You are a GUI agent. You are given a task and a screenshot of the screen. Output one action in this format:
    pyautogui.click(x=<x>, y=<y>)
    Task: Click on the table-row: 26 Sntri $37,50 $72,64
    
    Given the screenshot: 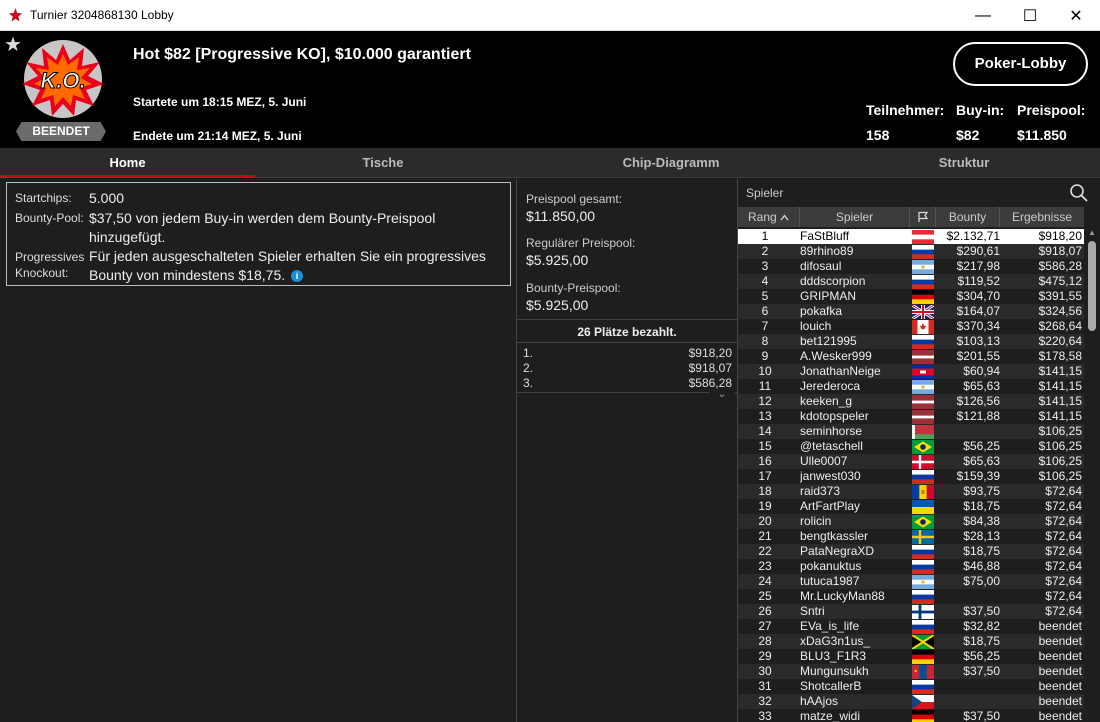 What is the action you would take?
    pyautogui.click(x=911, y=611)
    